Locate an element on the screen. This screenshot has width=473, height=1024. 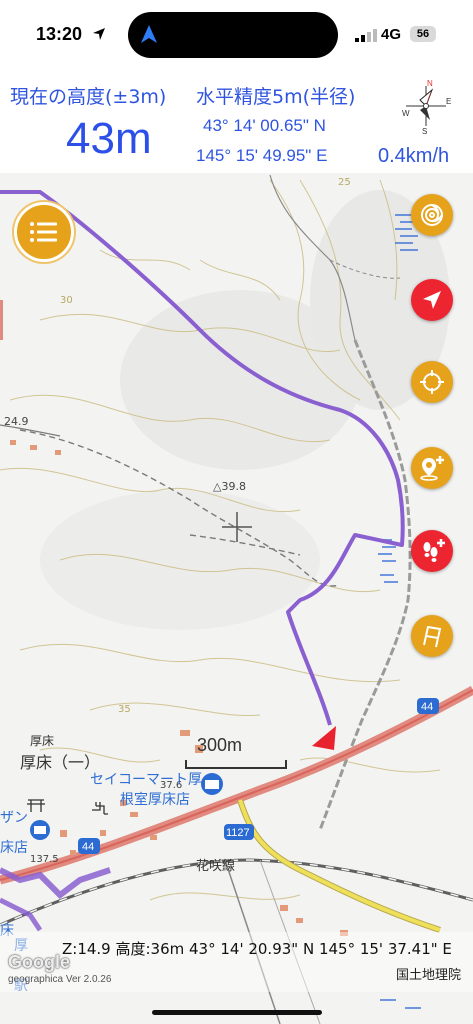
crosshair-icon is located at coordinates (432, 382).